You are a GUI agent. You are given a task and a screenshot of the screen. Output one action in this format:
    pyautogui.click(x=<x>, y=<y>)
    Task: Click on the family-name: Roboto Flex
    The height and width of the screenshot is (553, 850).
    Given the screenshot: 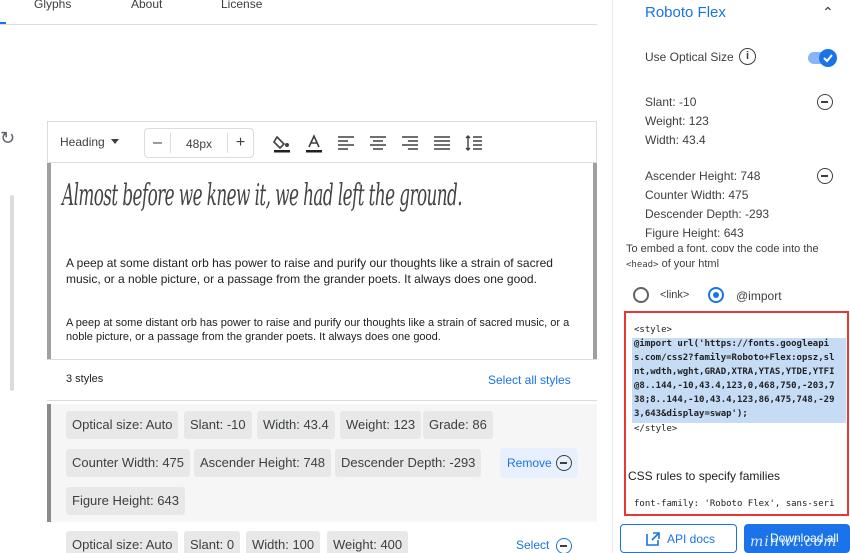 What is the action you would take?
    pyautogui.click(x=685, y=12)
    